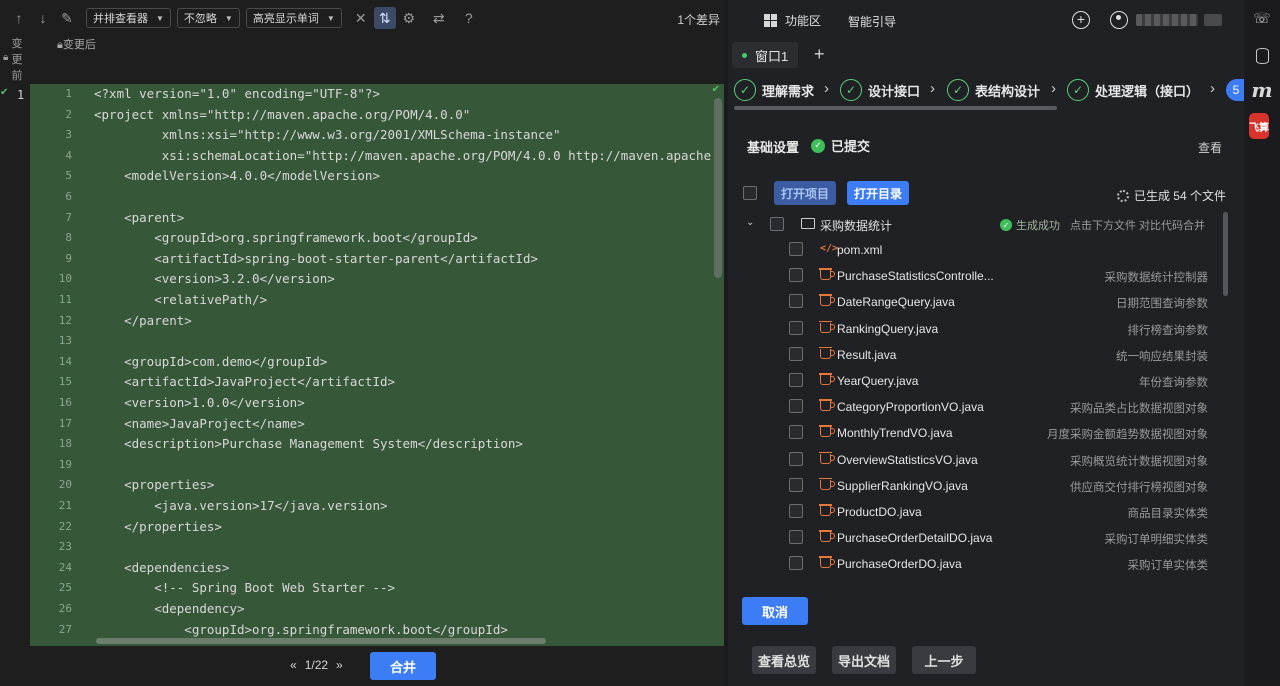  What do you see at coordinates (316, 665) in the screenshot?
I see `page-indicator: 1/22` at bounding box center [316, 665].